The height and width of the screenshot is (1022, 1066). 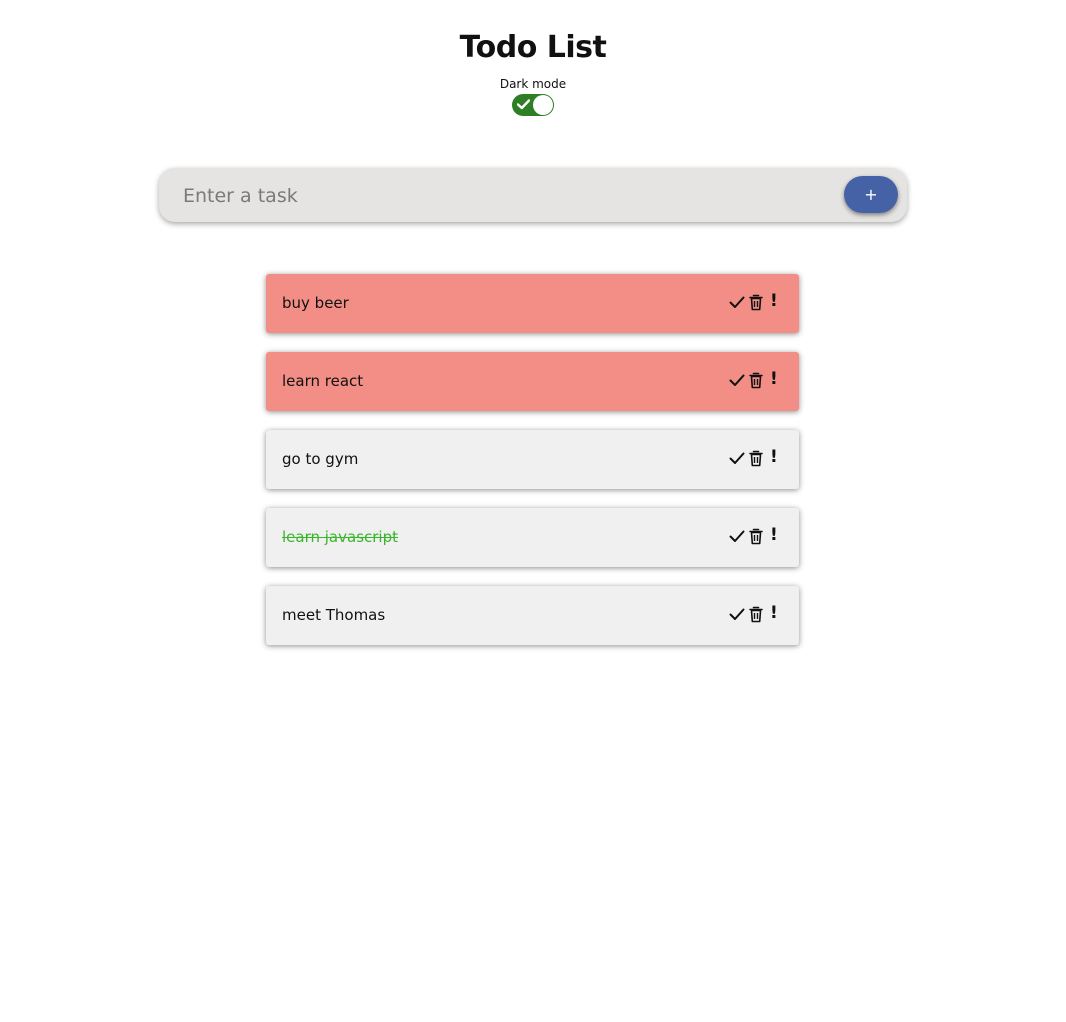 I want to click on todo-item: learn react !, so click(x=532, y=381).